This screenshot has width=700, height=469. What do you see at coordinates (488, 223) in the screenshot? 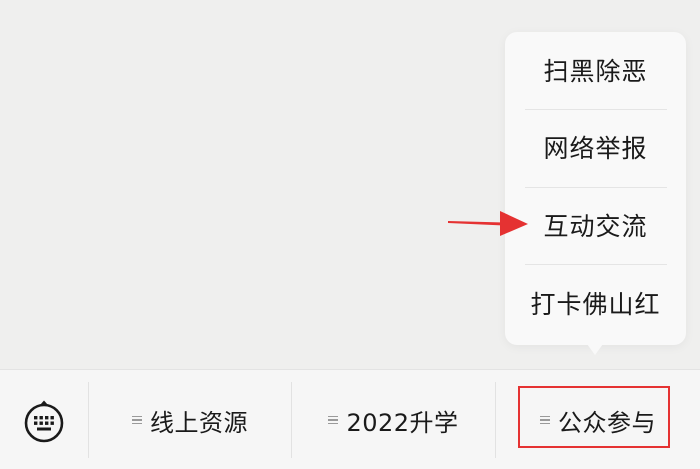
I see `annotation-arrow-icon` at bounding box center [488, 223].